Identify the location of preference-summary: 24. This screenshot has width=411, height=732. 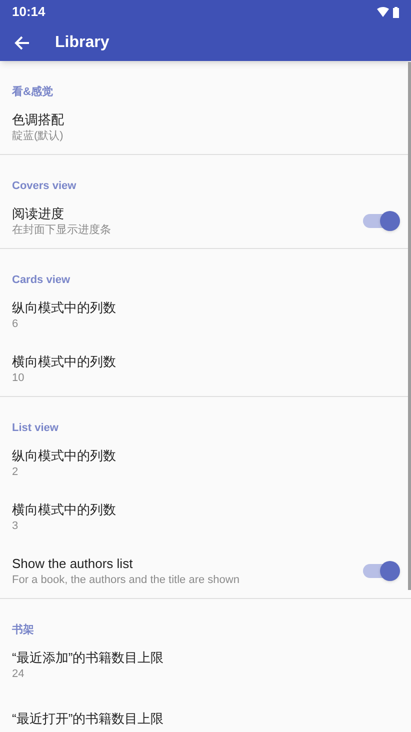
(19, 674).